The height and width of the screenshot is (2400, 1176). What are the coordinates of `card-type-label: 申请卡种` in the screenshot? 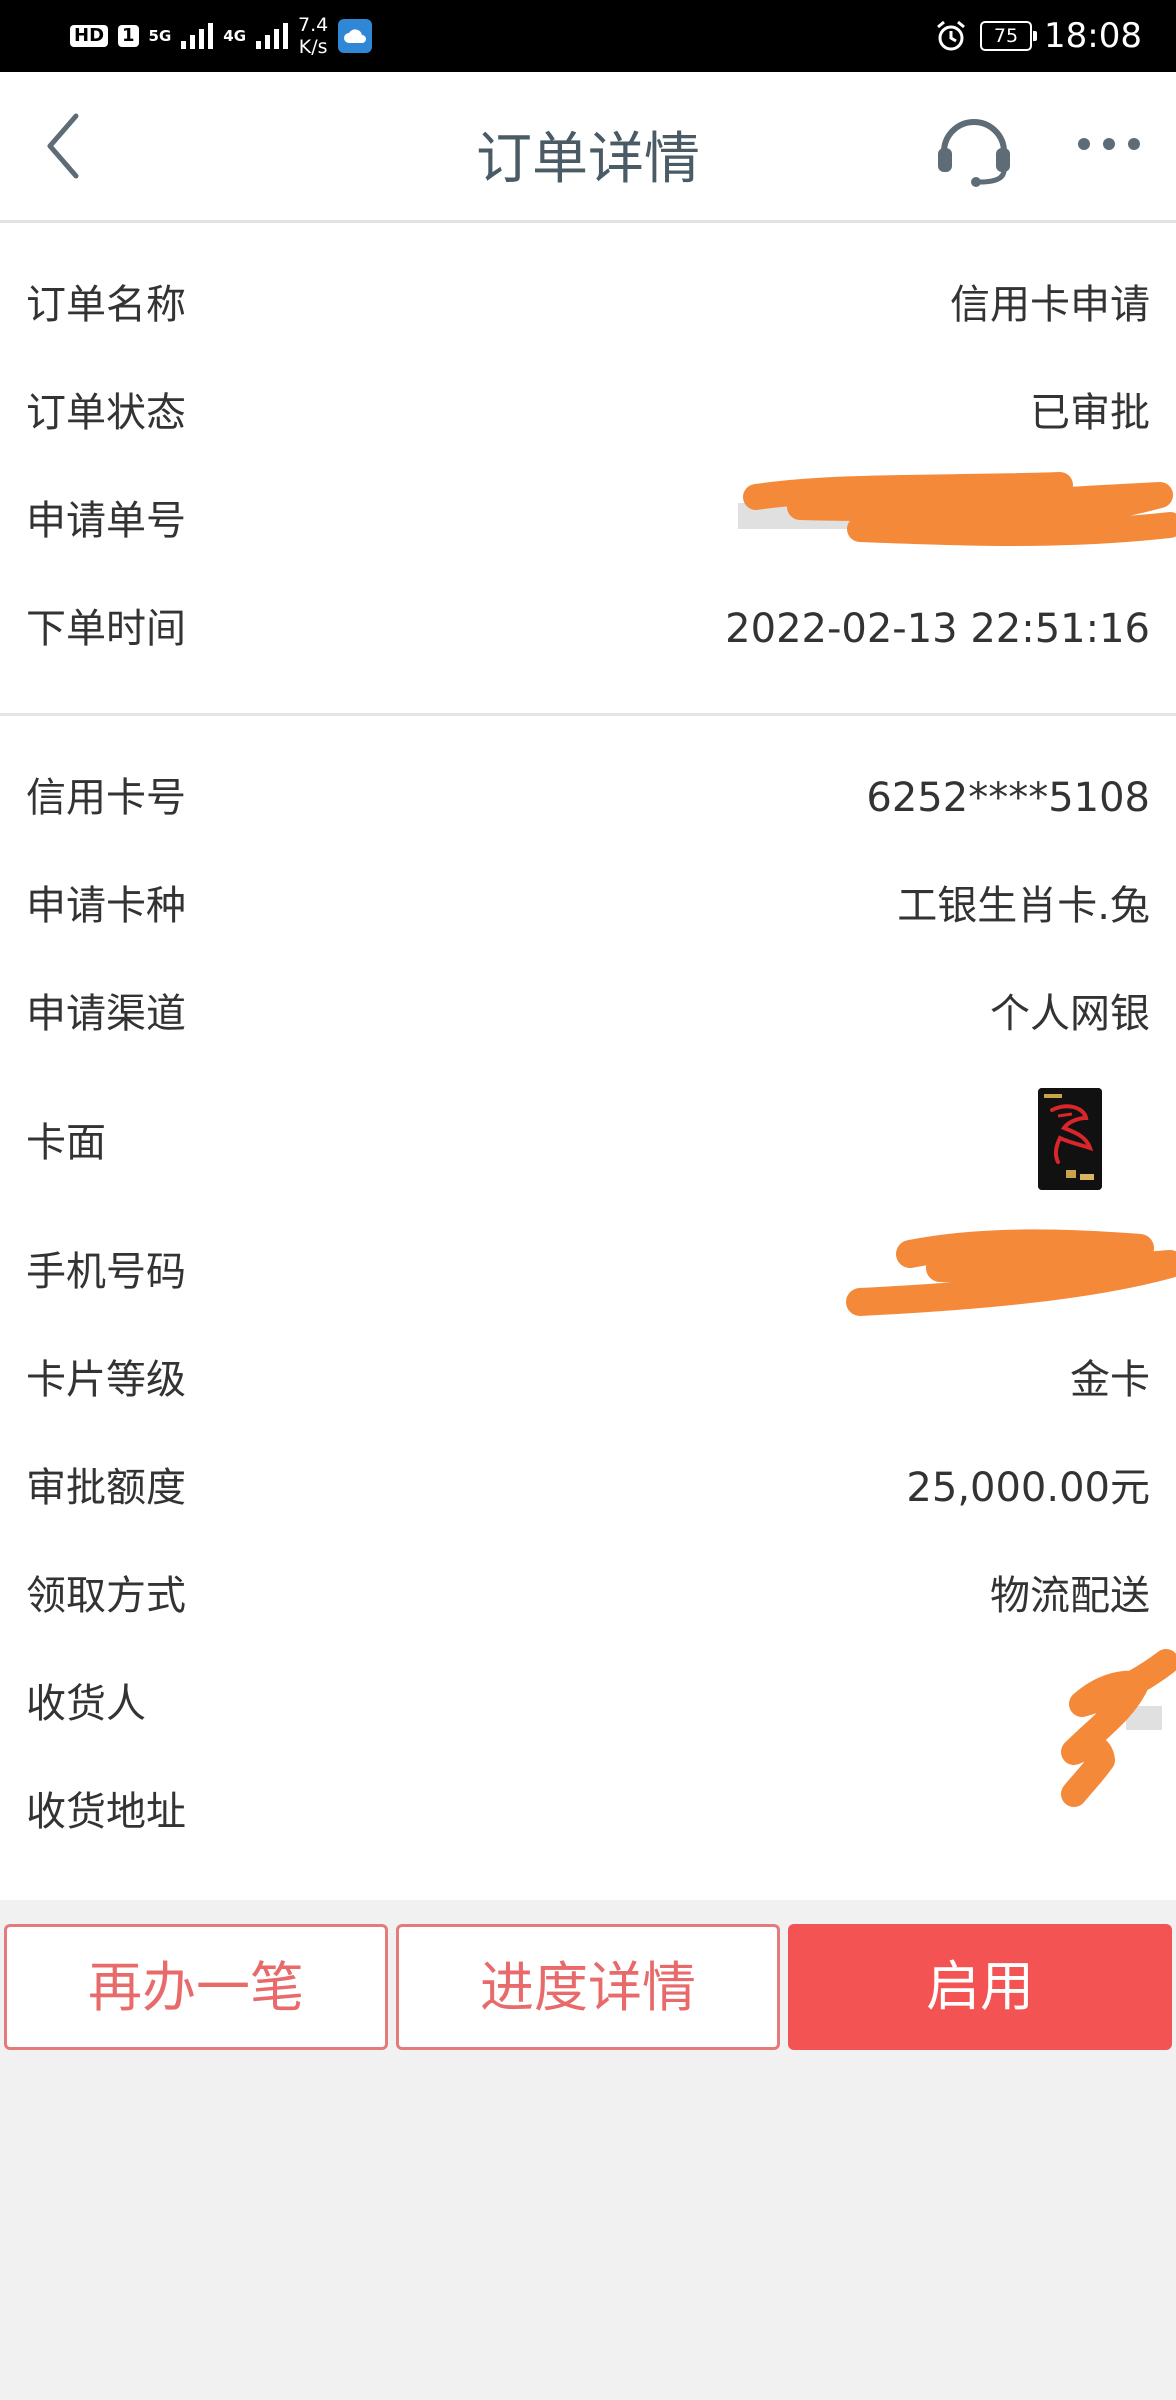 It's located at (106, 906).